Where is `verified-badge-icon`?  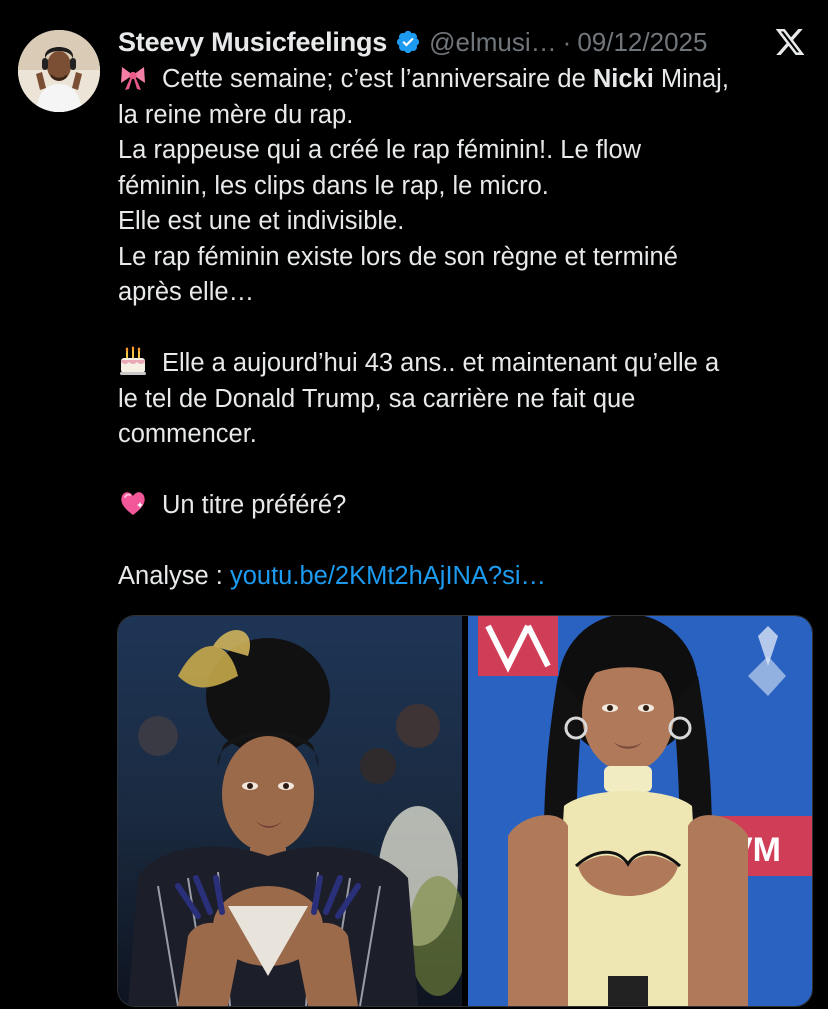 verified-badge-icon is located at coordinates (408, 42).